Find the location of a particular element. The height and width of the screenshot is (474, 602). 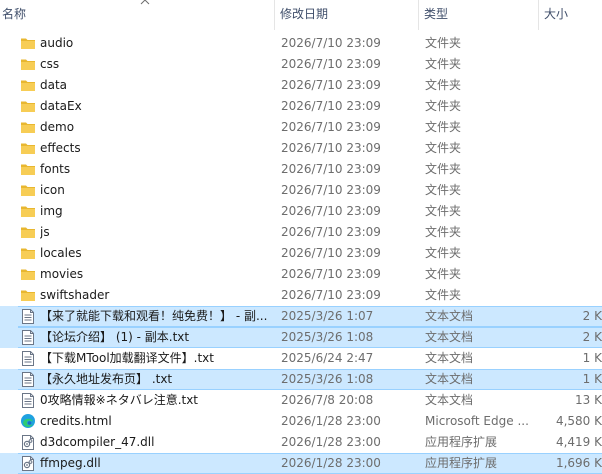

file-row: movies 2026/7/10 23:09 文件夹 is located at coordinates (301, 274).